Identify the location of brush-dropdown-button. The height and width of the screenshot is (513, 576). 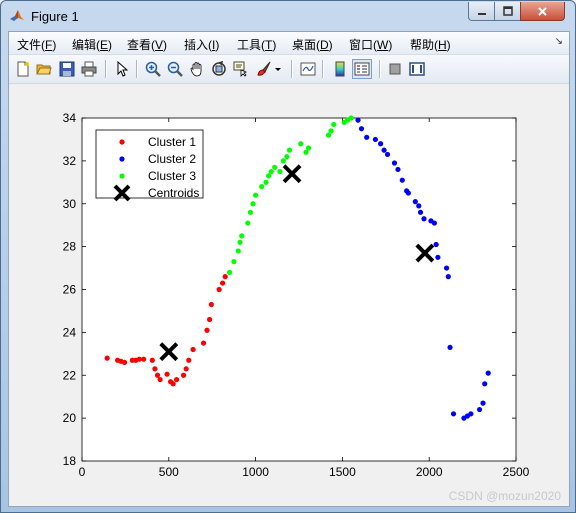
(278, 69).